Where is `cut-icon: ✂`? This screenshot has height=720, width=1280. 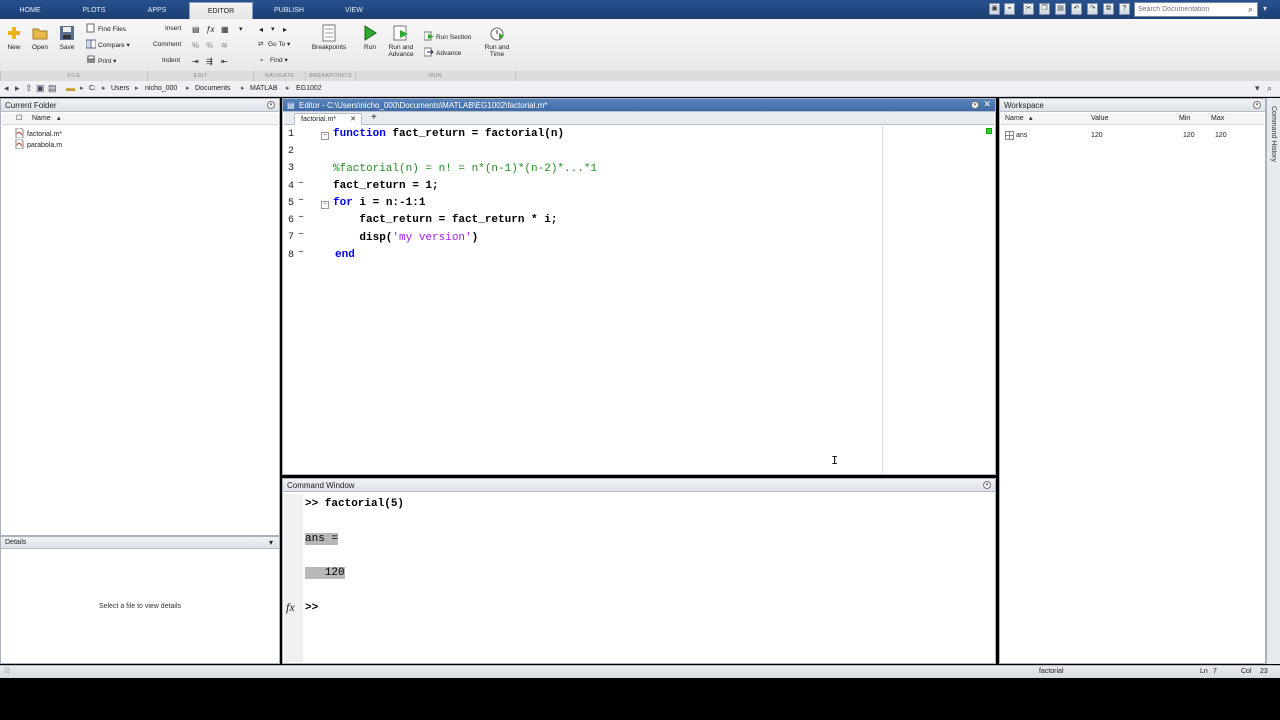
cut-icon: ✂ is located at coordinates (1028, 9).